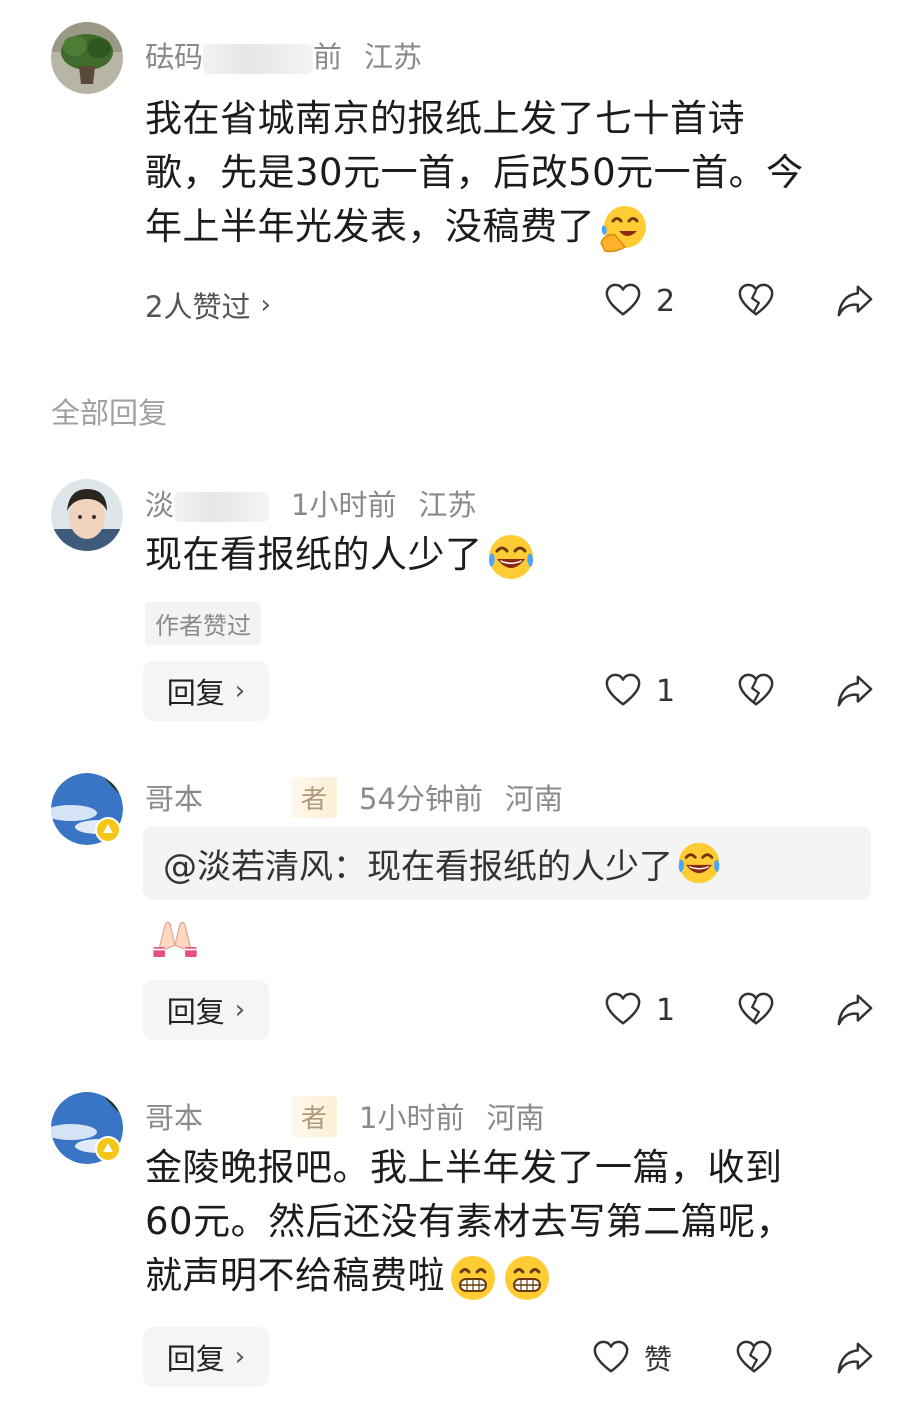 The image size is (922, 1423). Describe the element at coordinates (666, 301) in the screenshot. I see `like-count: 2` at that location.